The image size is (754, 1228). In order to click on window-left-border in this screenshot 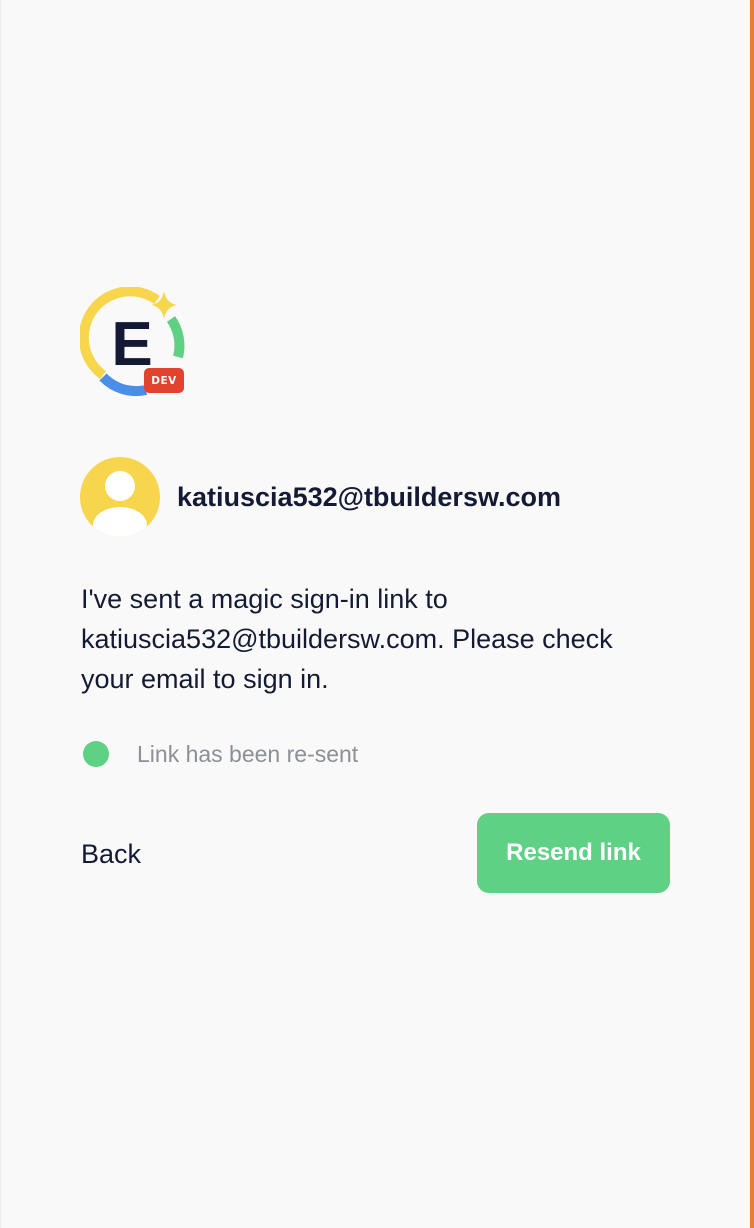, I will do `click(0, 614)`.